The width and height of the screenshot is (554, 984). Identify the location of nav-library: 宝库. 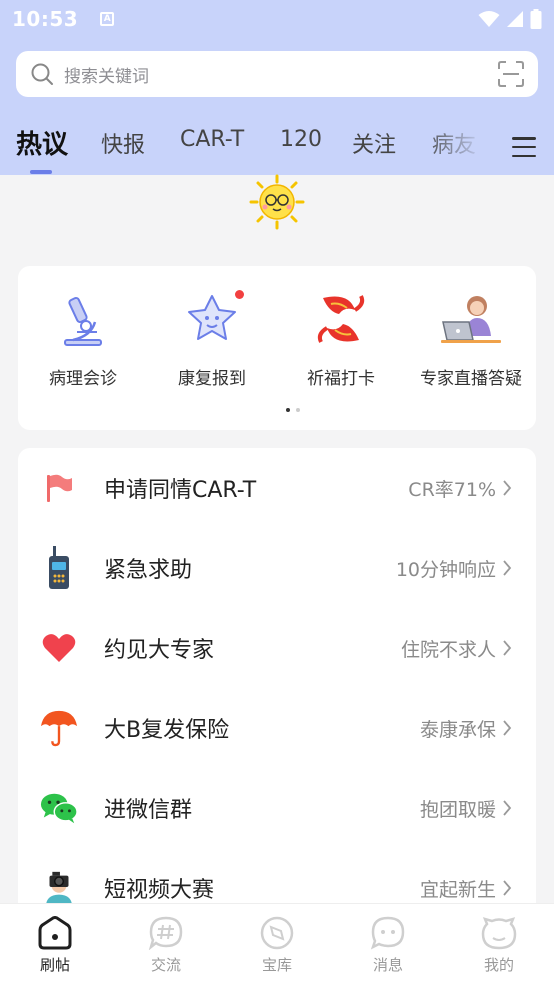
(277, 945).